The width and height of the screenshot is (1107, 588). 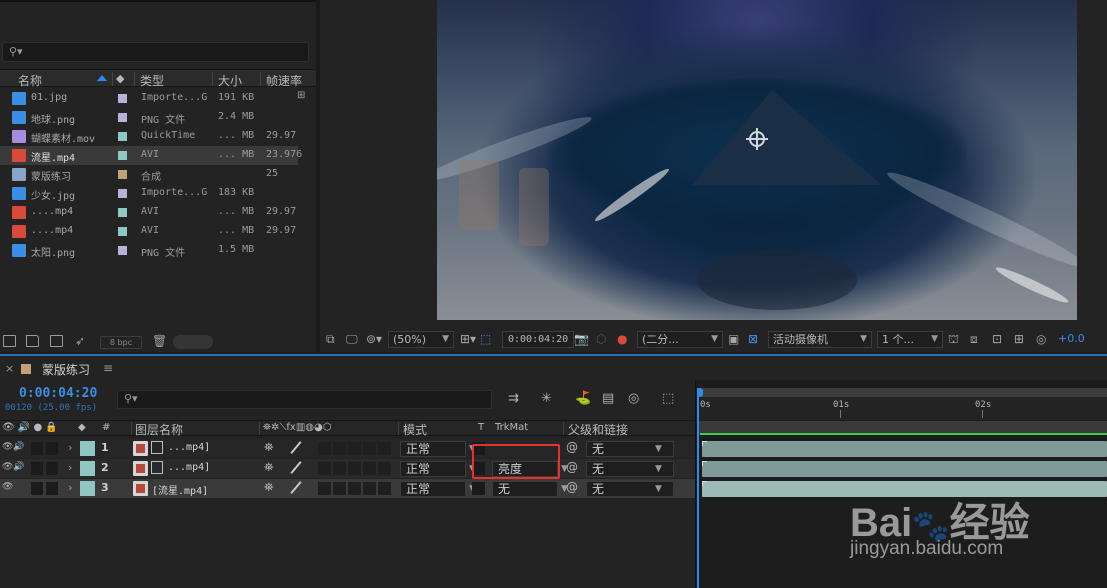 I want to click on new-composition-icon, so click(x=56, y=341).